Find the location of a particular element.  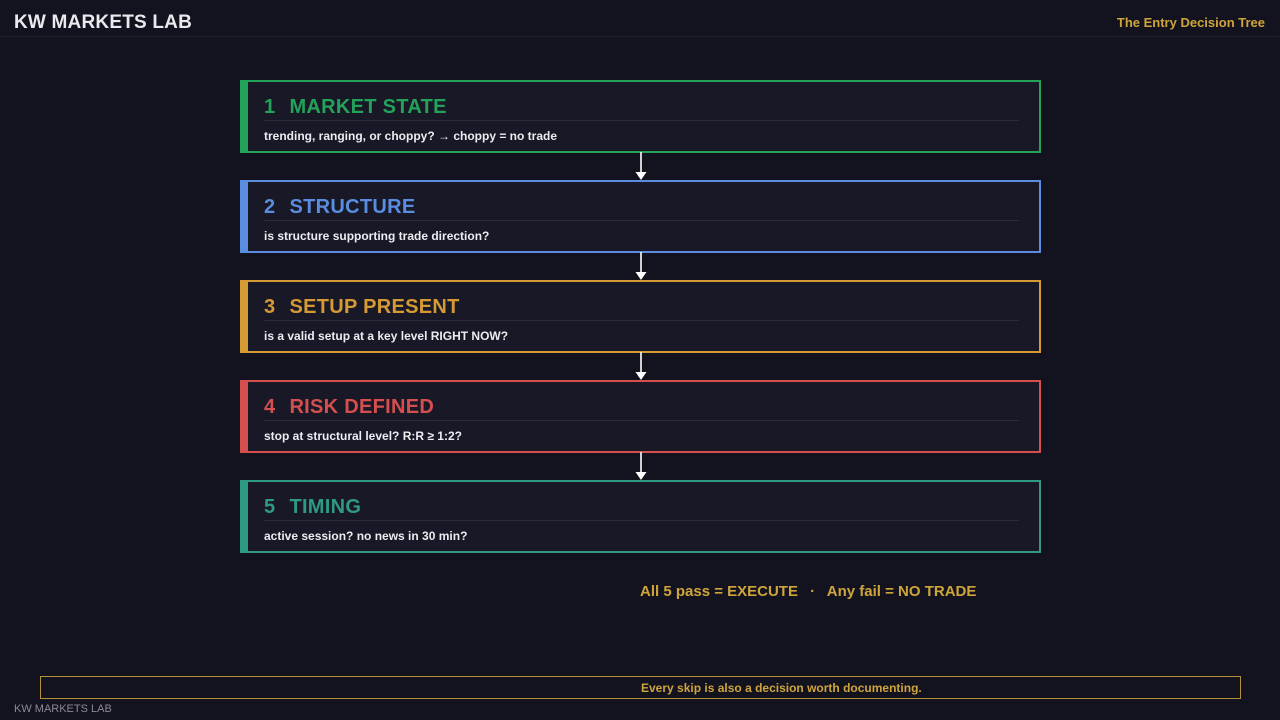

verdict-fail: Any fail = NO TRADE is located at coordinates (901, 591).